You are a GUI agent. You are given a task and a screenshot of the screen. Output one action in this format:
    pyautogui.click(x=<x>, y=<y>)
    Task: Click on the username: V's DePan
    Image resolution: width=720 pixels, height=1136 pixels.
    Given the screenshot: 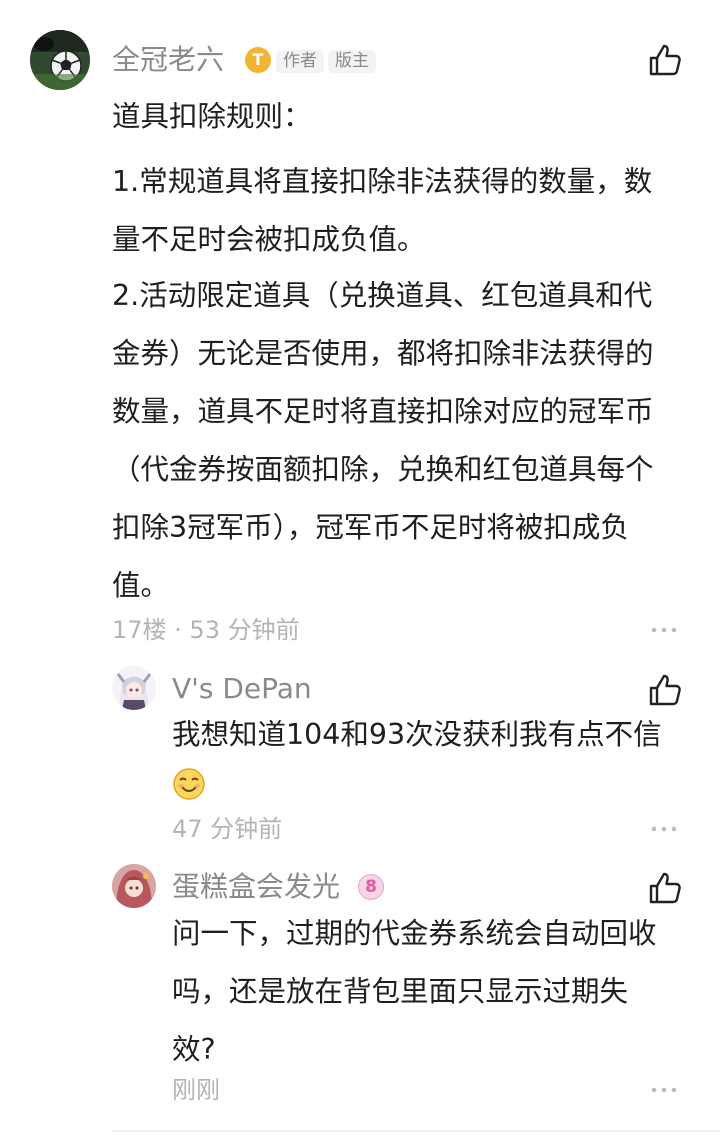 What is the action you would take?
    pyautogui.click(x=242, y=689)
    